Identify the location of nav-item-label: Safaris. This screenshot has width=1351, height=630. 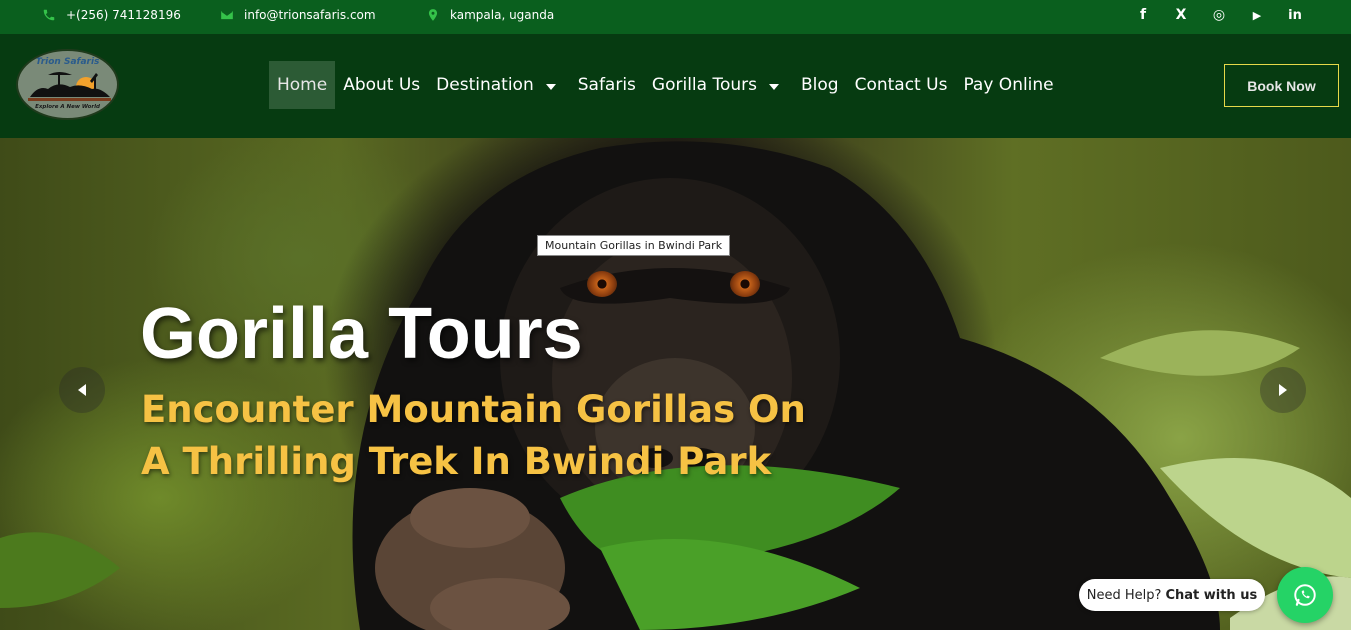
(606, 85).